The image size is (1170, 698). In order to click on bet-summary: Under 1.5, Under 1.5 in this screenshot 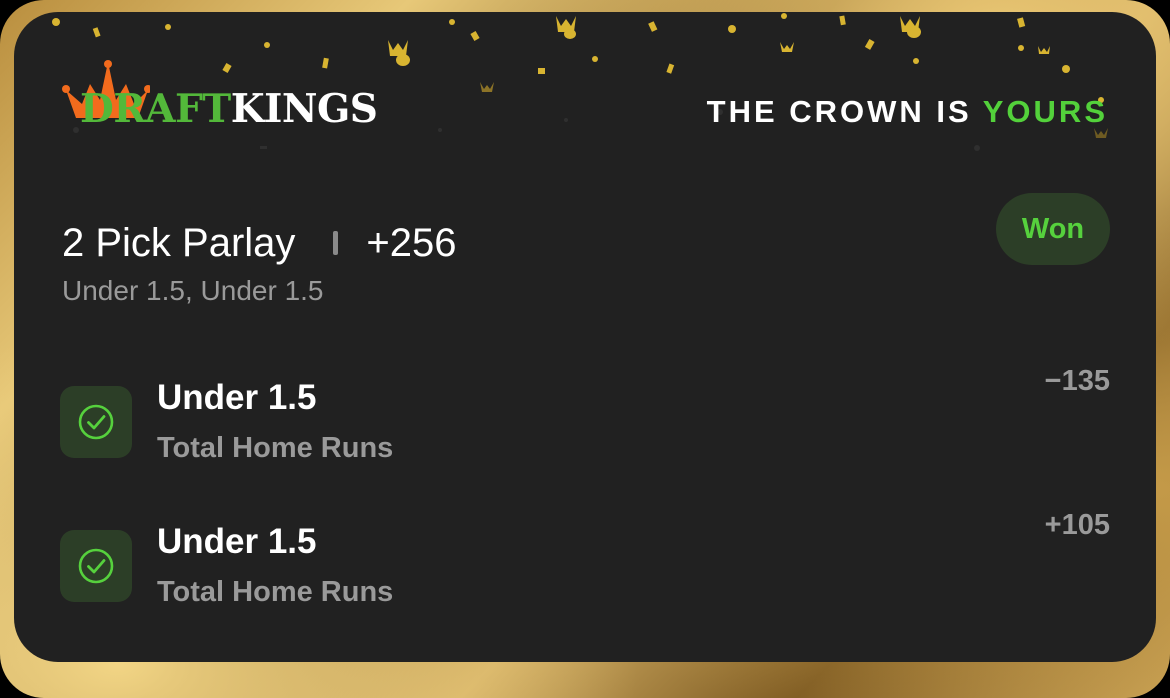, I will do `click(193, 290)`.